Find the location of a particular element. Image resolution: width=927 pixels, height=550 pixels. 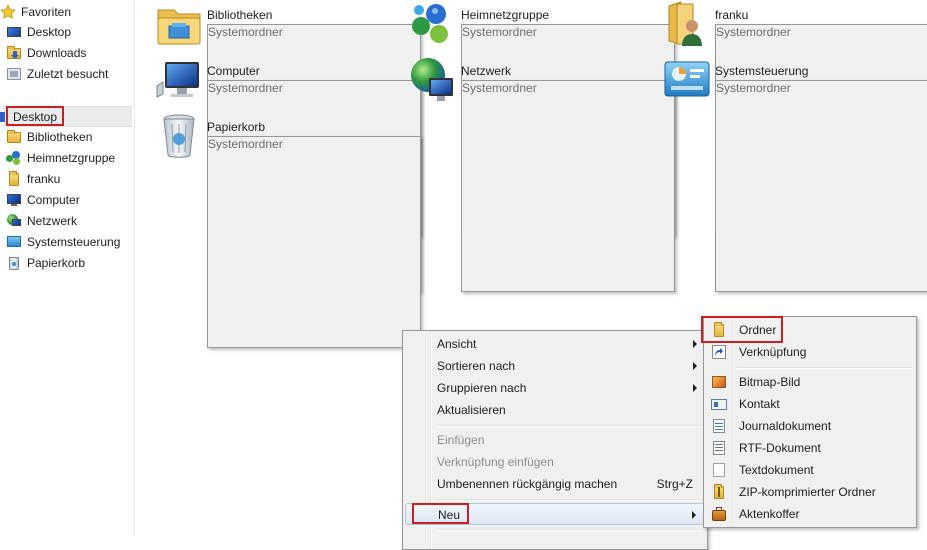

sidebar-item-control-panel: Systemsteuerung is located at coordinates (67, 242).